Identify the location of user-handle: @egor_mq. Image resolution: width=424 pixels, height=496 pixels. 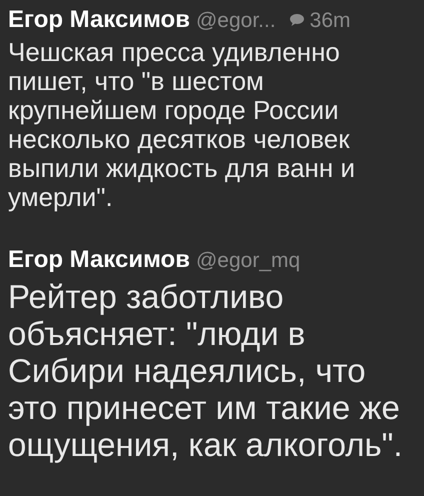
(248, 261).